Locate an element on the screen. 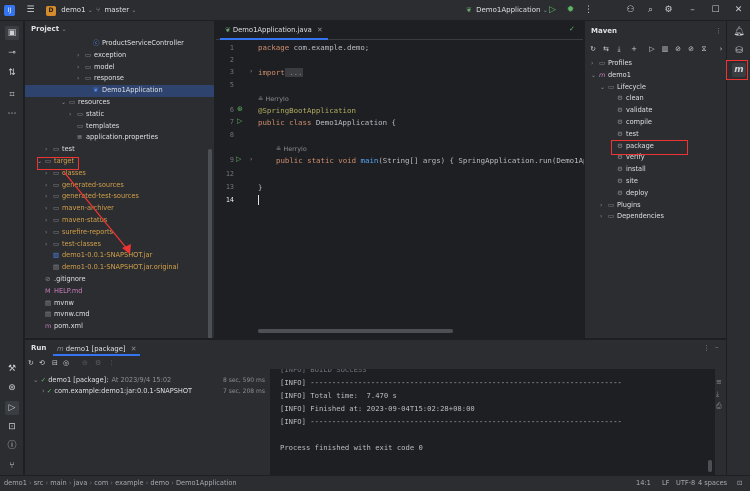 The height and width of the screenshot is (491, 750). tree-item: ▤ mvnw is located at coordinates (119, 304).